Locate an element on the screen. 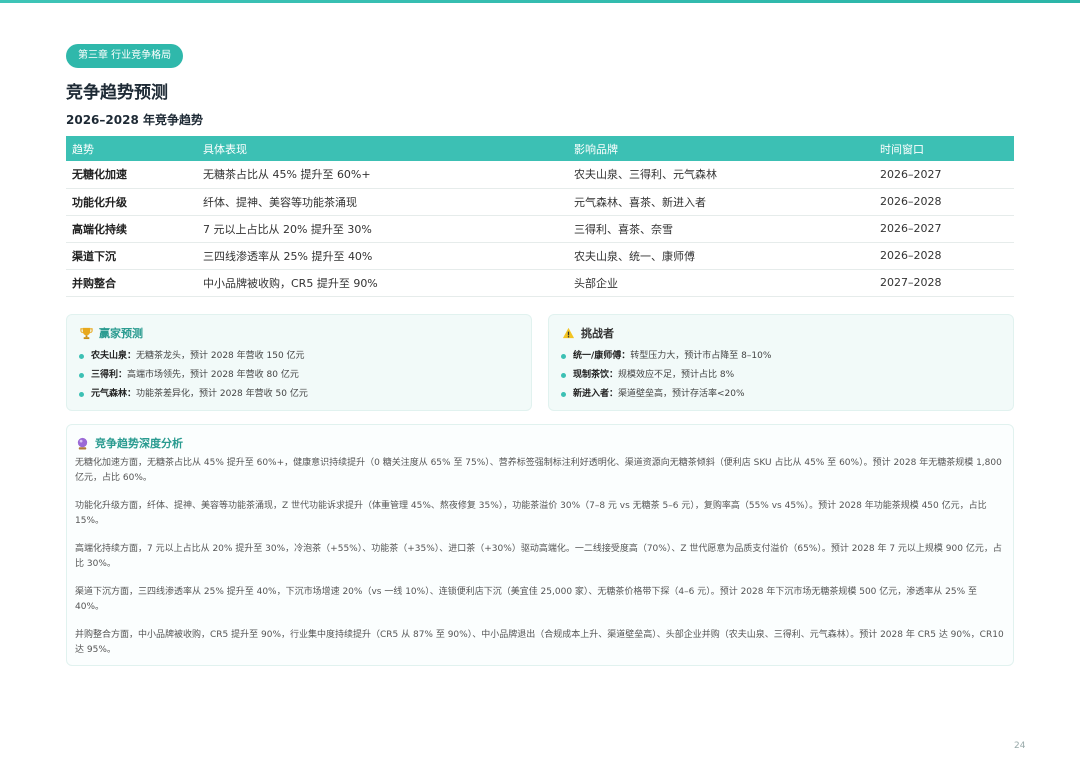  table-cell: 功能化升级 is located at coordinates (131, 202).